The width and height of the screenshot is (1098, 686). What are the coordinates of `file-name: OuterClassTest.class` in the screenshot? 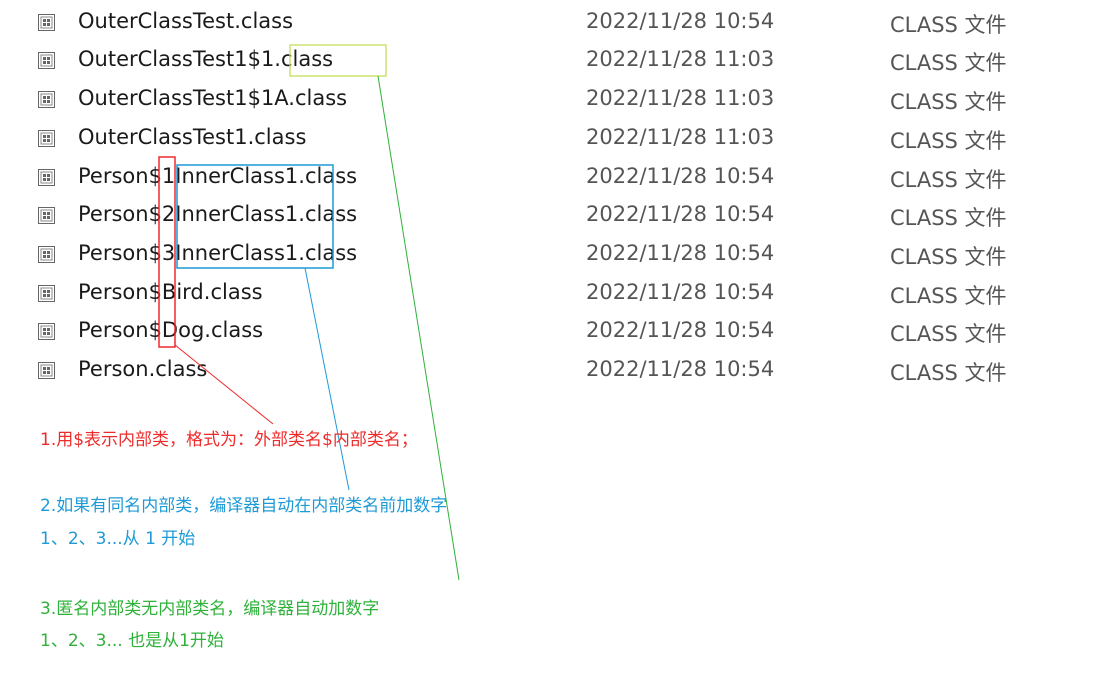 It's located at (186, 21).